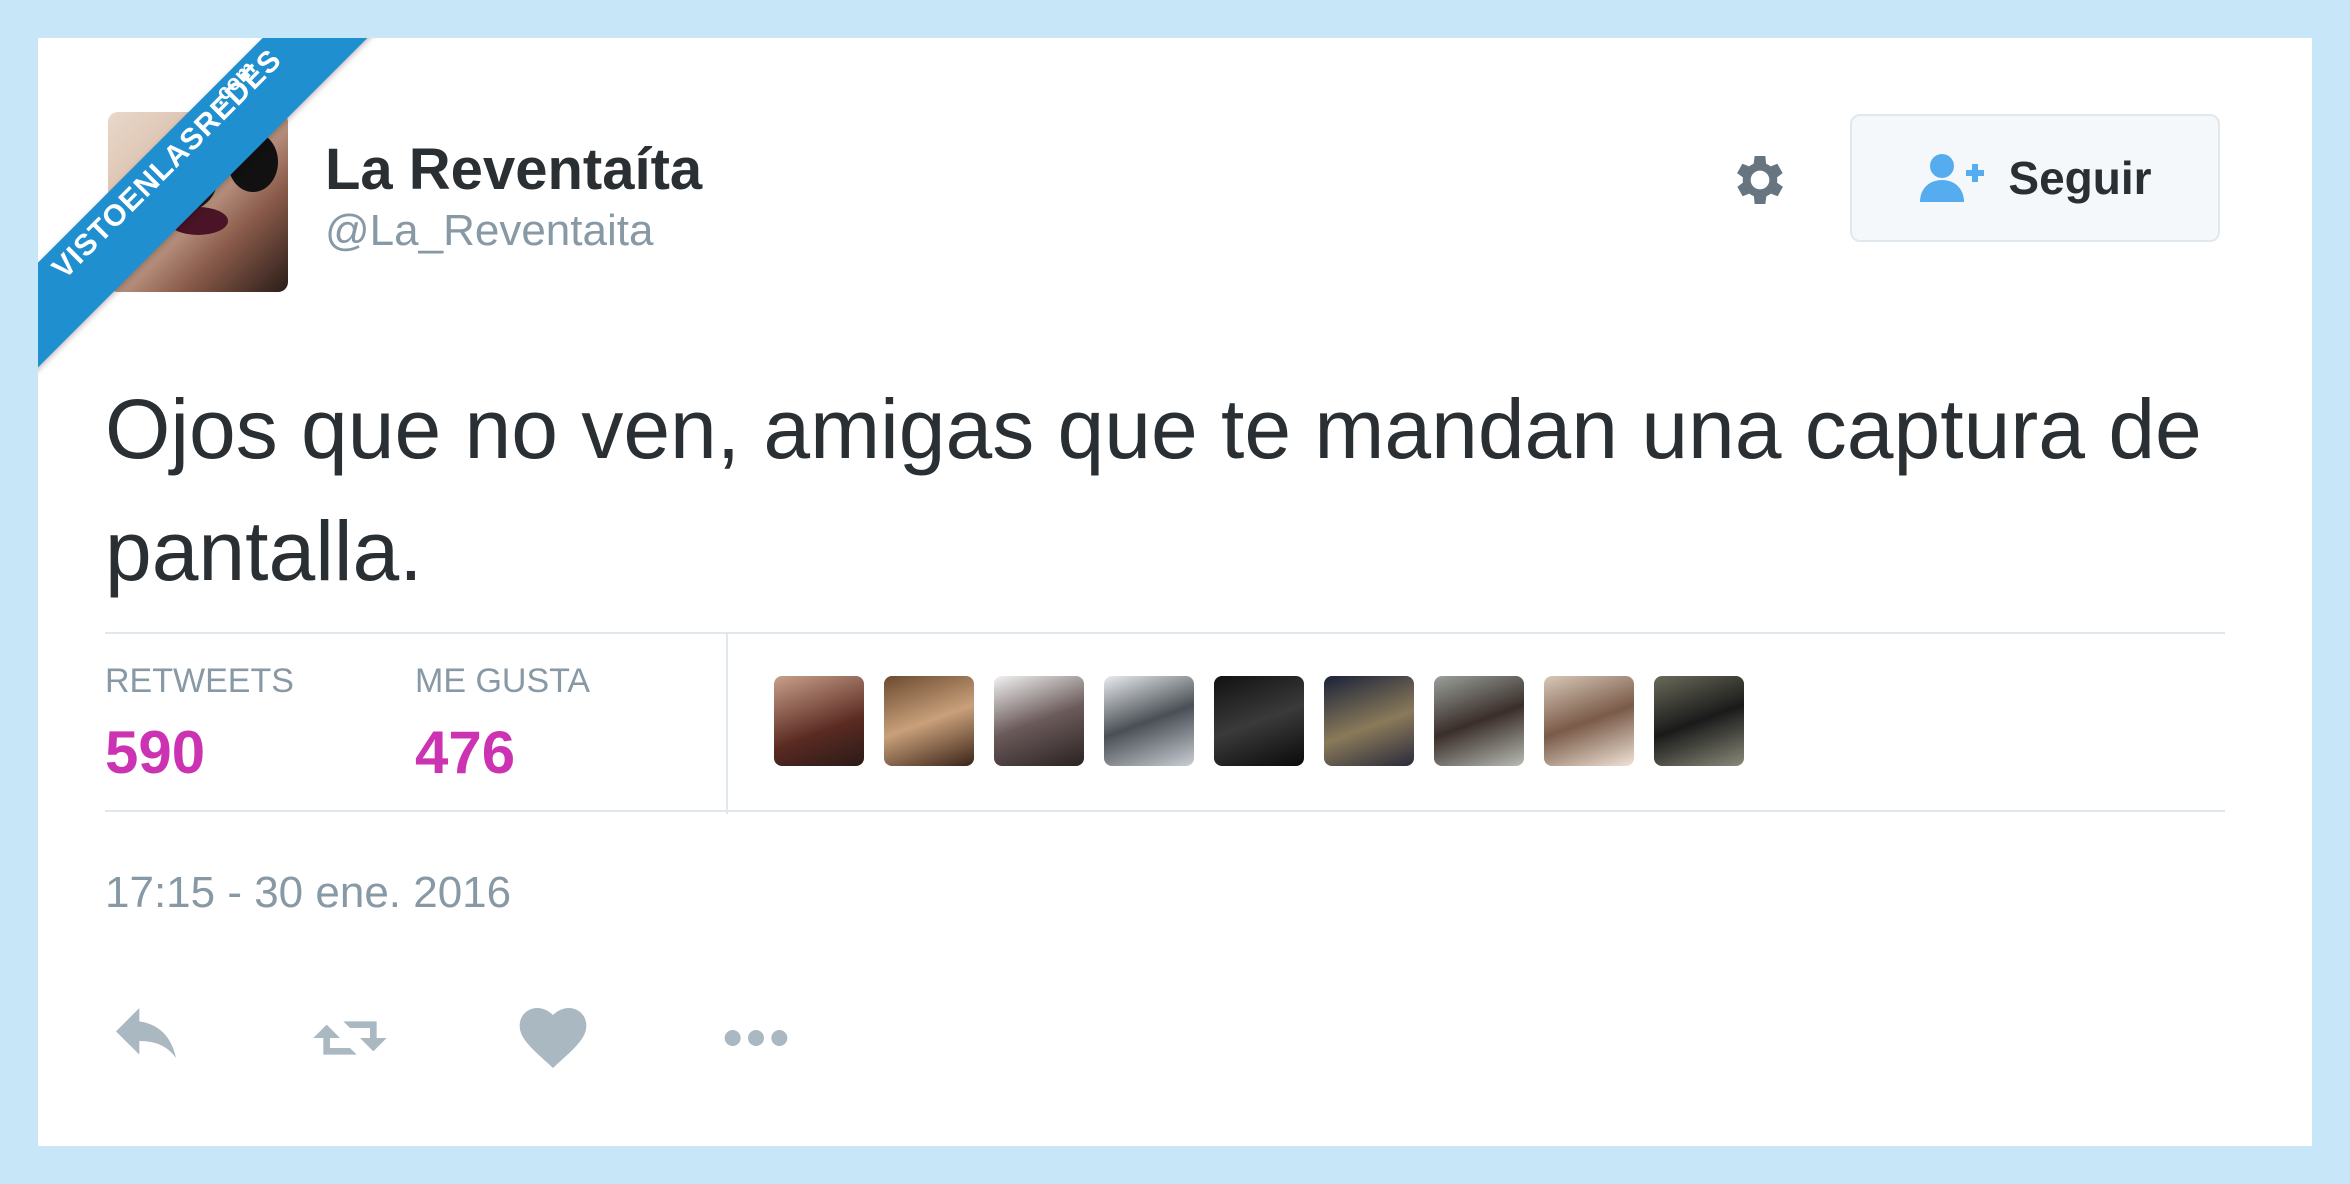  I want to click on heart-icon, so click(553, 1038).